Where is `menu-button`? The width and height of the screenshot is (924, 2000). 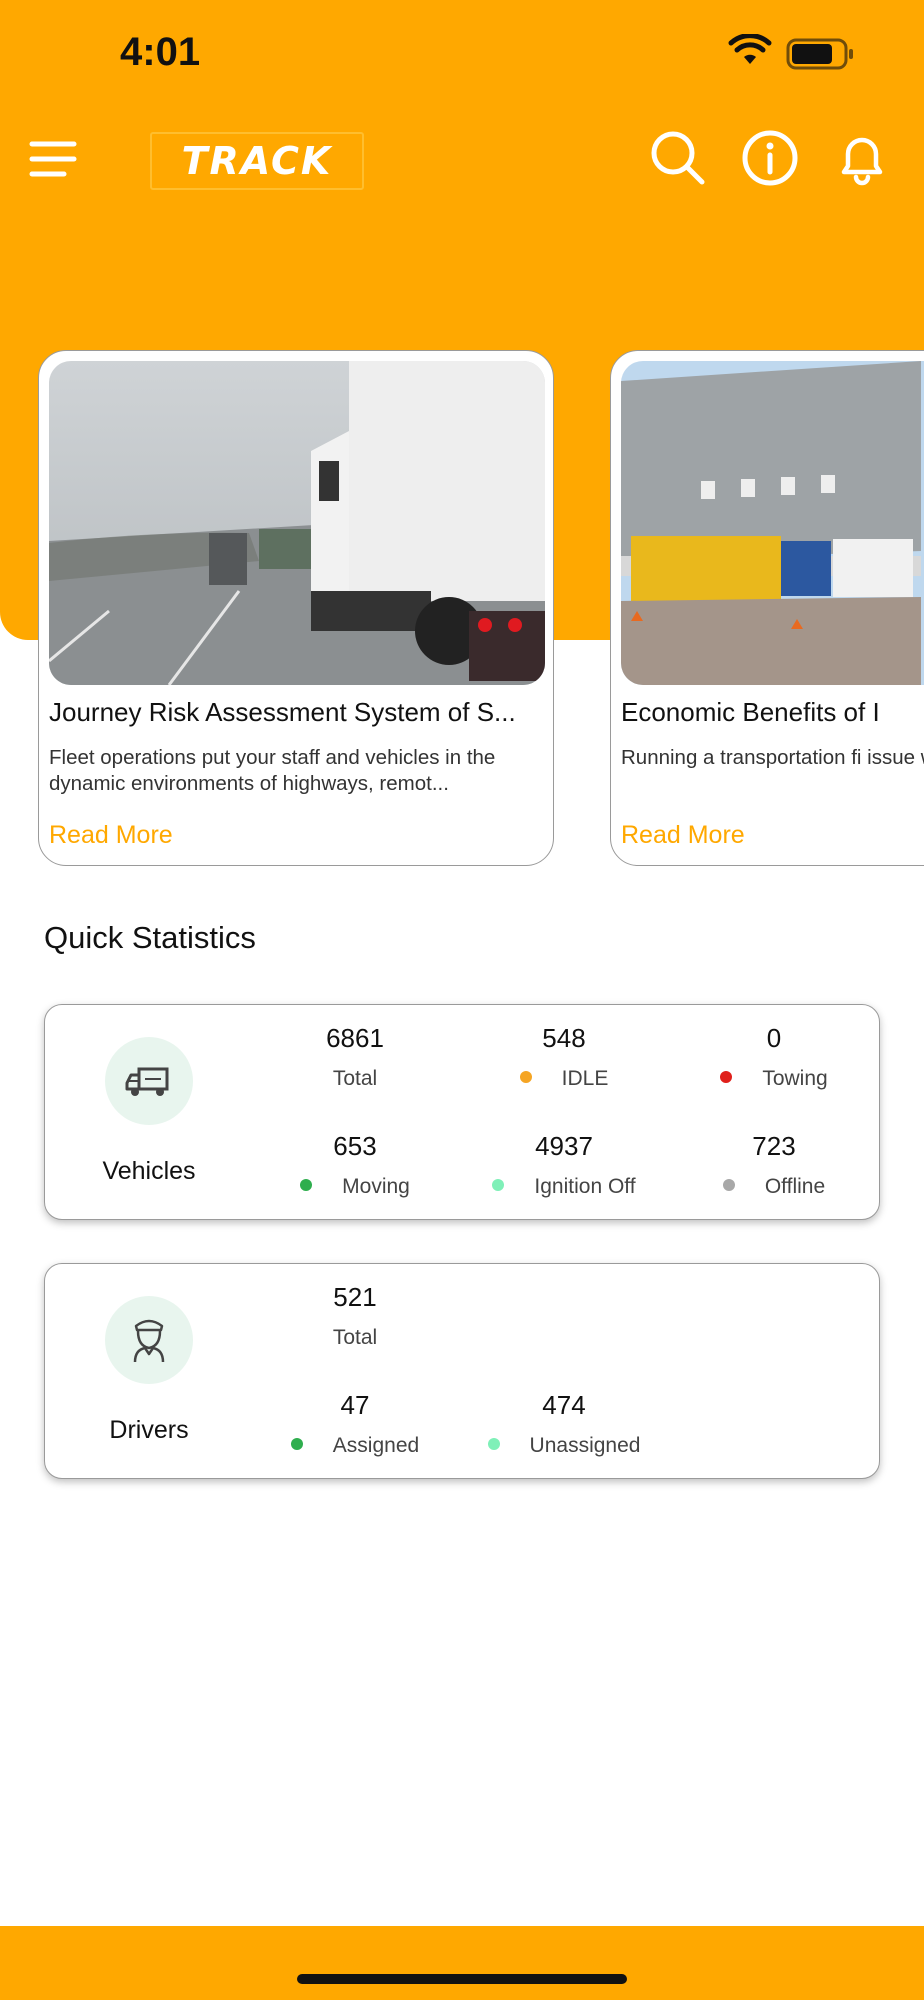 menu-button is located at coordinates (53, 159).